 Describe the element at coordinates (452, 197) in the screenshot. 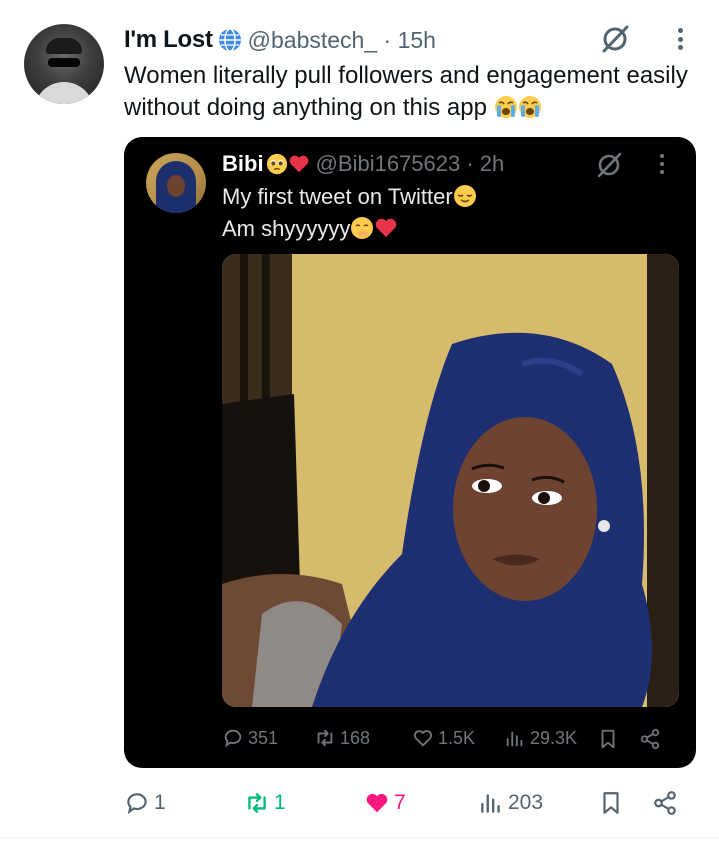

I see `quoted-line-1: My first tweet on Twitter` at that location.